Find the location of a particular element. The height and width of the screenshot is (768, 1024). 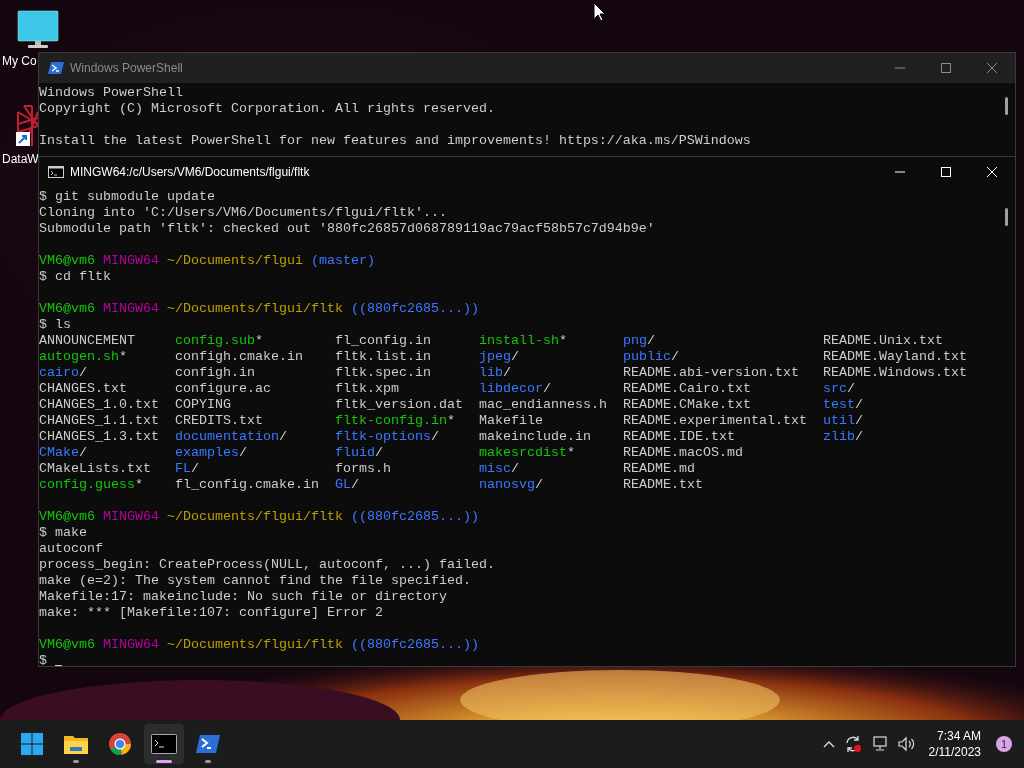

file-name: lib/ is located at coordinates (495, 373).